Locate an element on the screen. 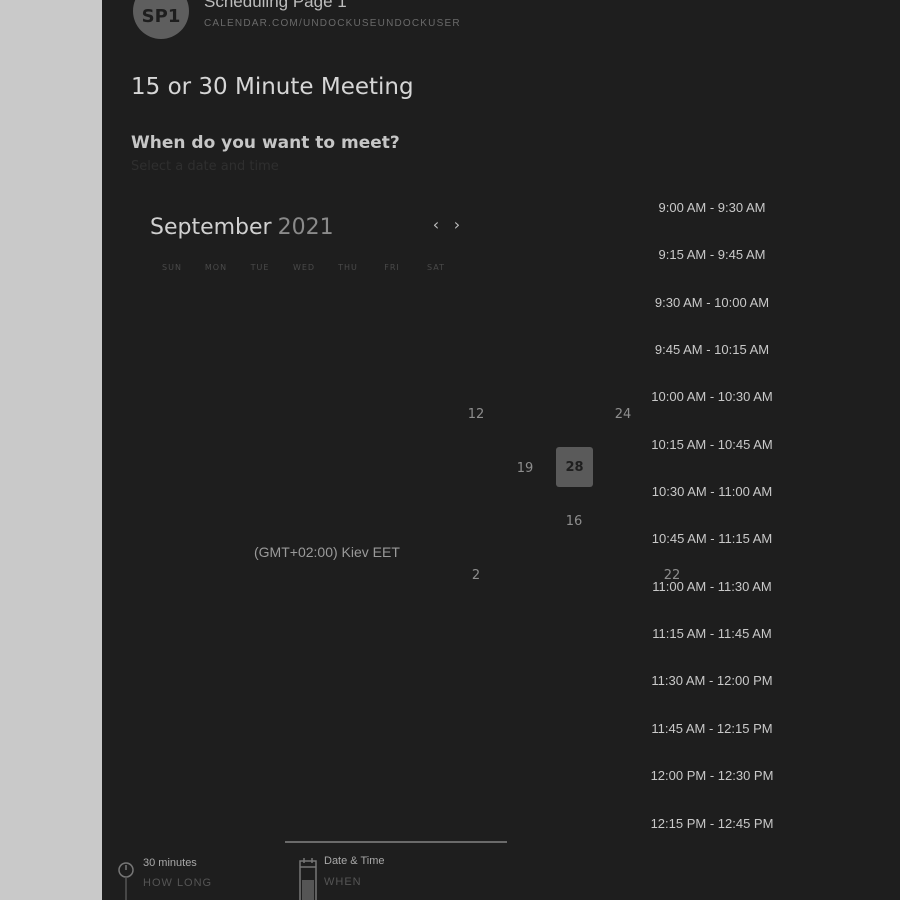  timezone-selector: (GMT+02:00) Kiev EET is located at coordinates (327, 552).